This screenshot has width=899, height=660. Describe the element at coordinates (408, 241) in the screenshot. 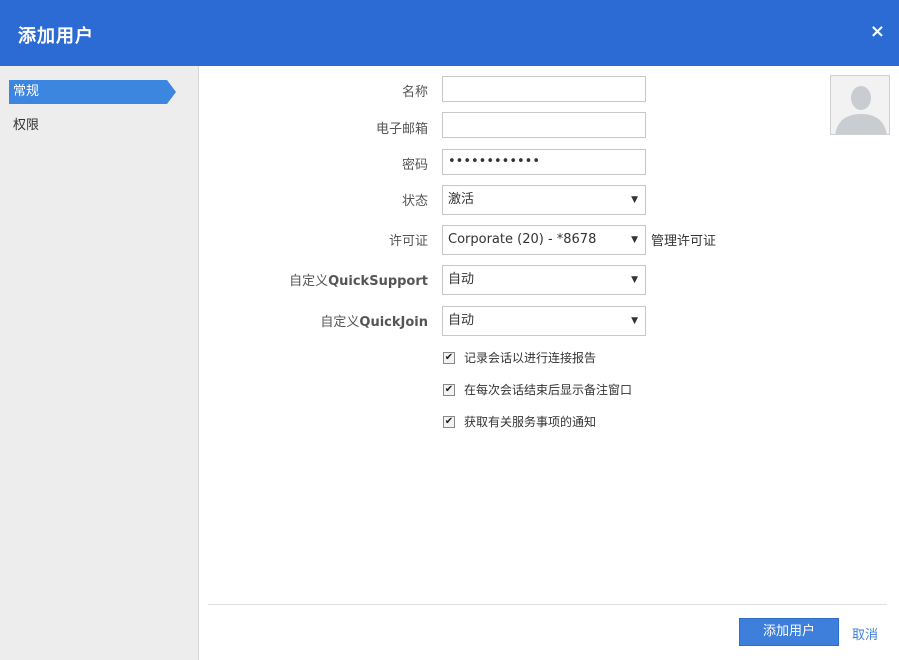

I see `license-label: 许可证` at that location.